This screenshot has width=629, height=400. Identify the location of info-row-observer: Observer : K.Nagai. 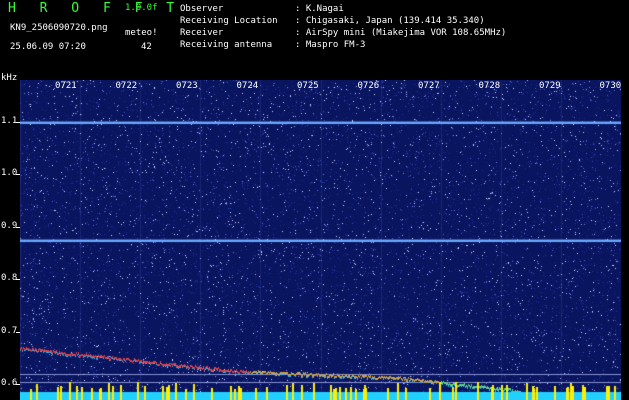
(343, 9).